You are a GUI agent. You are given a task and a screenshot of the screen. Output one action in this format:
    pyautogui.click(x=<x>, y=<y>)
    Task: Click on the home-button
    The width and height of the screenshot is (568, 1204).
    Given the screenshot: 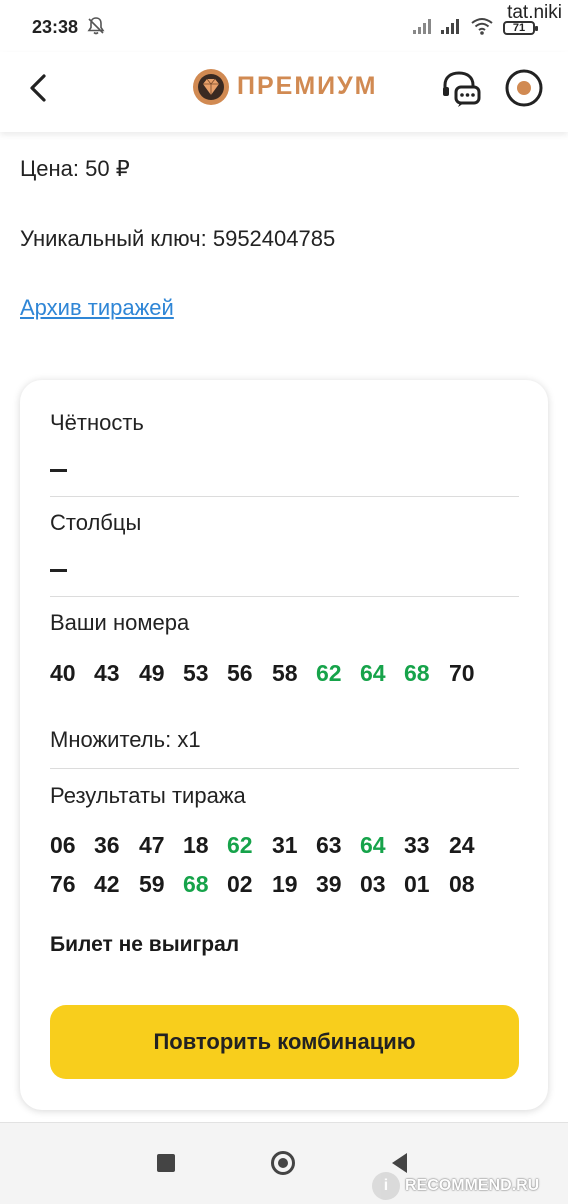 What is the action you would take?
    pyautogui.click(x=283, y=1163)
    